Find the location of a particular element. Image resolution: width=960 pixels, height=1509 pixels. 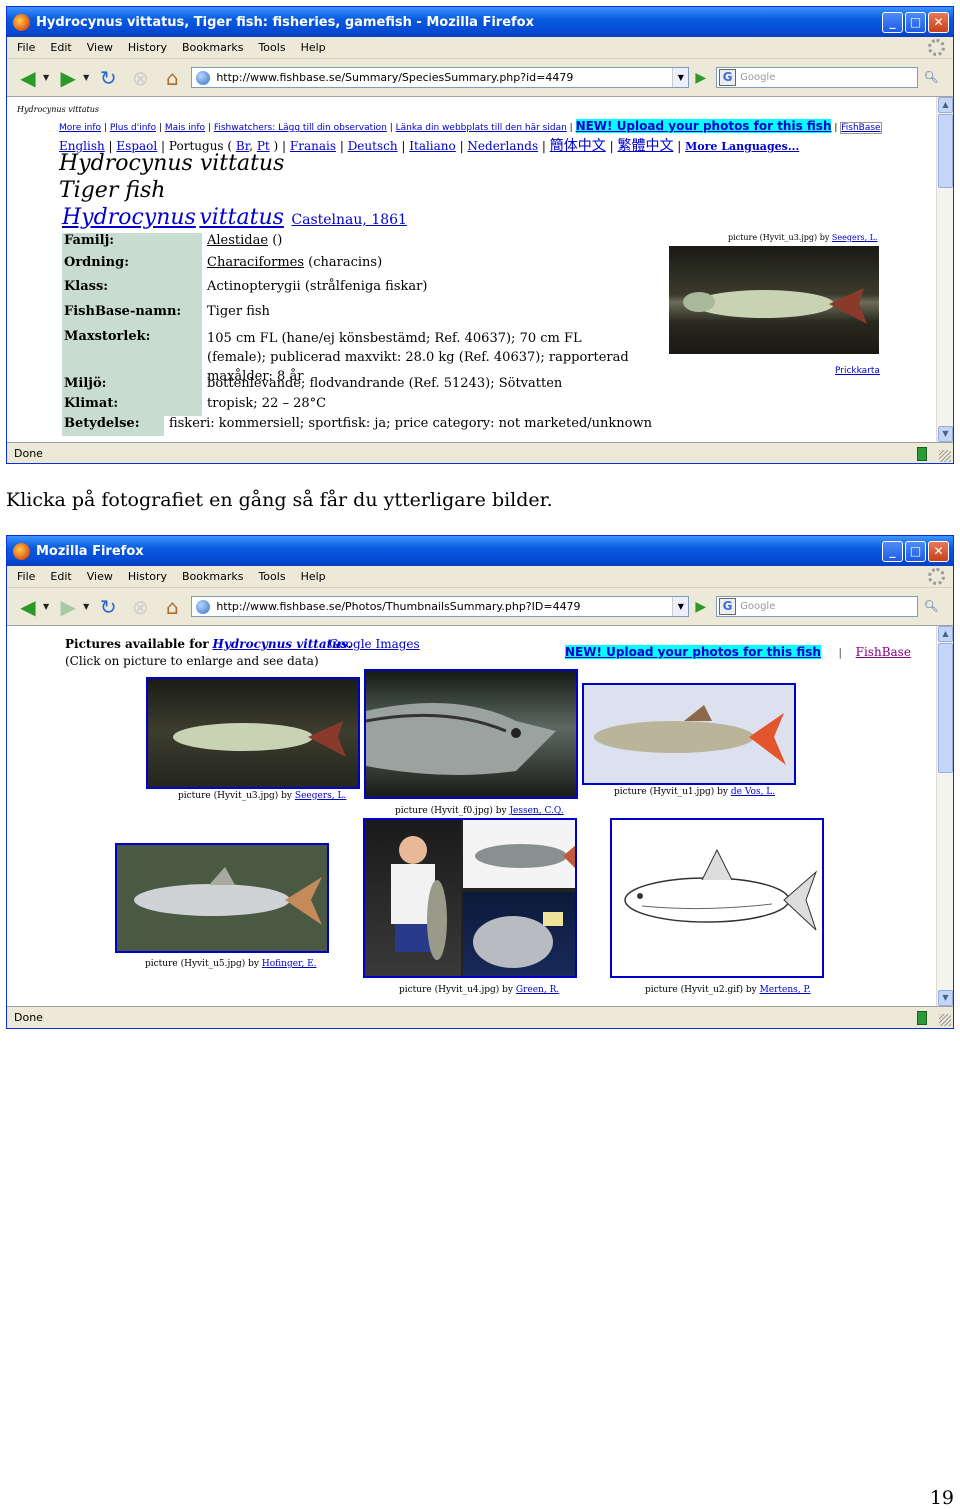

species-link: Hydrocynus vittatus is located at coordinates (280, 644).